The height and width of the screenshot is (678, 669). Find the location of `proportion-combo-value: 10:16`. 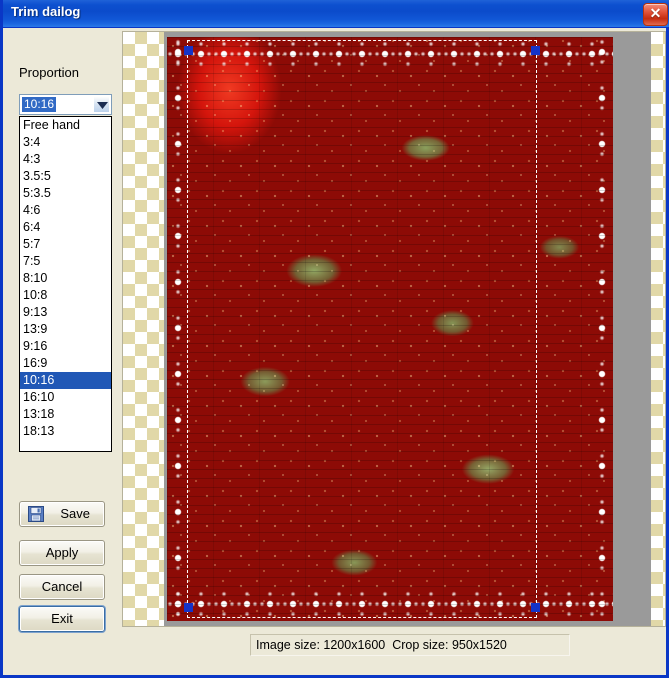

proportion-combo-value: 10:16 is located at coordinates (39, 104).